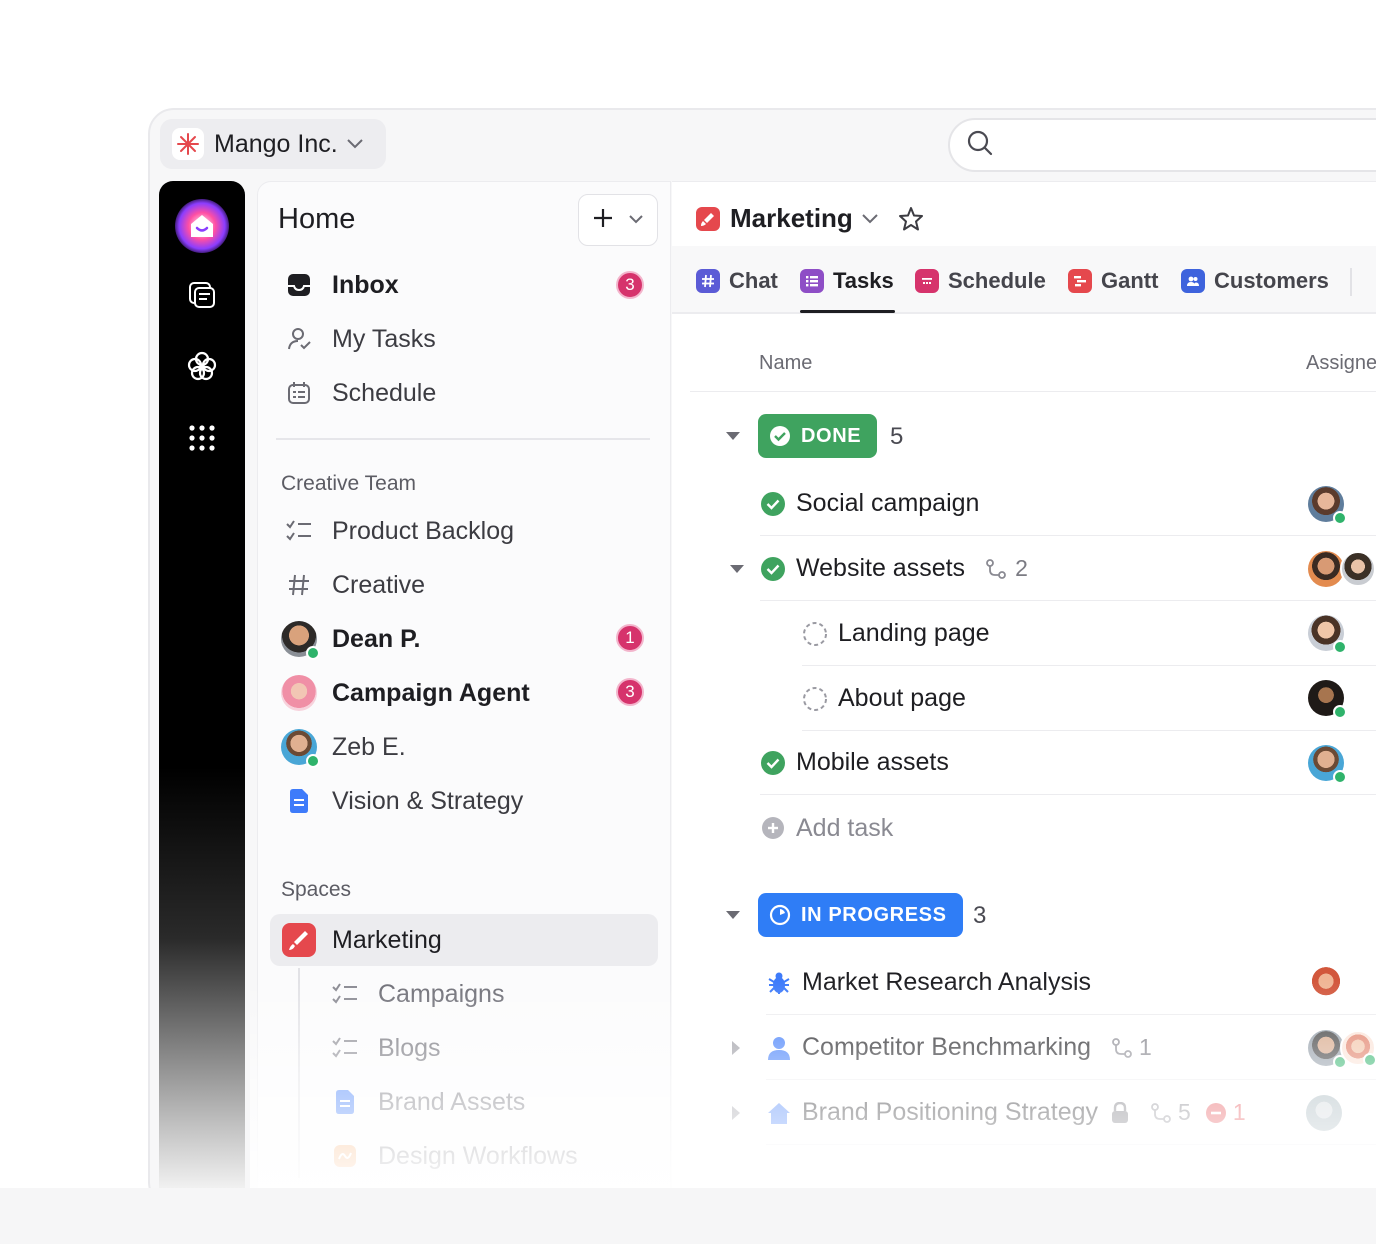  Describe the element at coordinates (630, 638) in the screenshot. I see `unread-count-badge: 1` at that location.